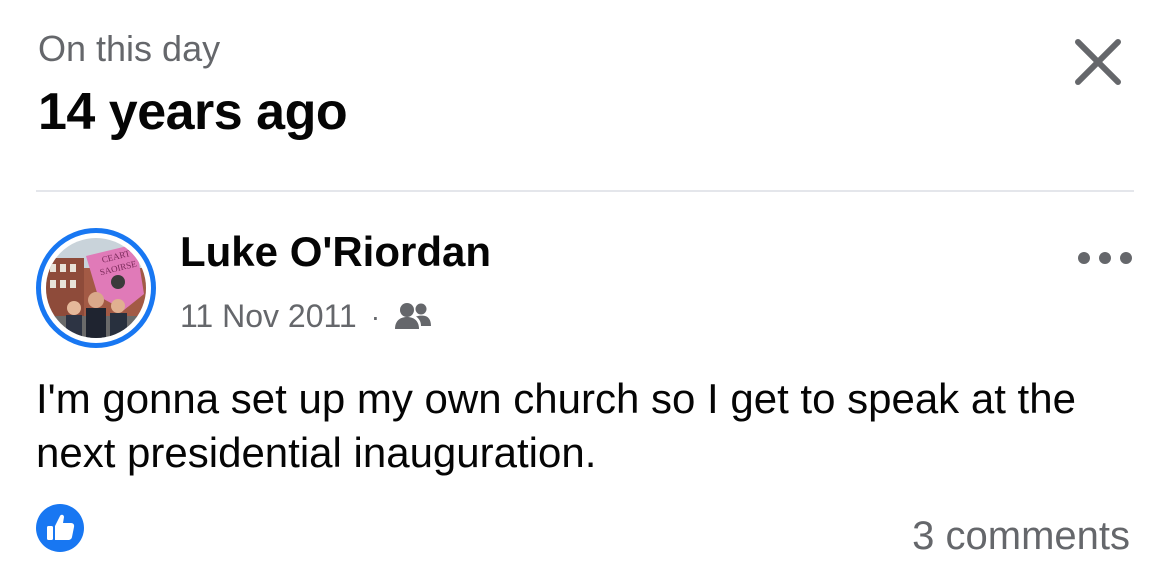 The width and height of the screenshot is (1170, 578). What do you see at coordinates (1021, 536) in the screenshot?
I see `comments-link: 3 comments` at bounding box center [1021, 536].